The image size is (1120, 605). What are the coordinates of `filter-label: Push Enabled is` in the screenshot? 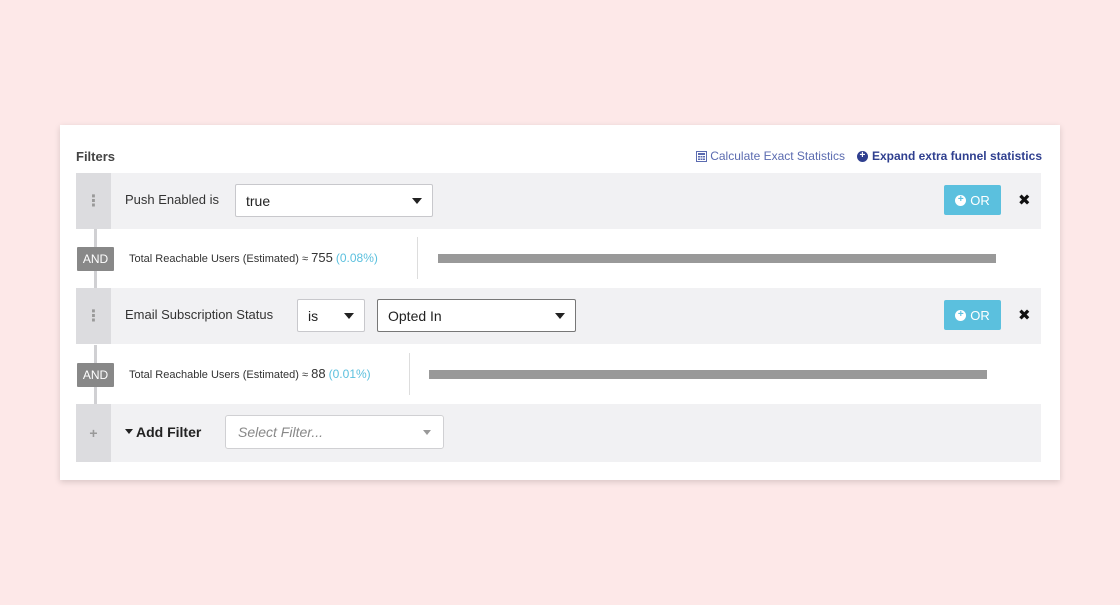 It's located at (172, 199).